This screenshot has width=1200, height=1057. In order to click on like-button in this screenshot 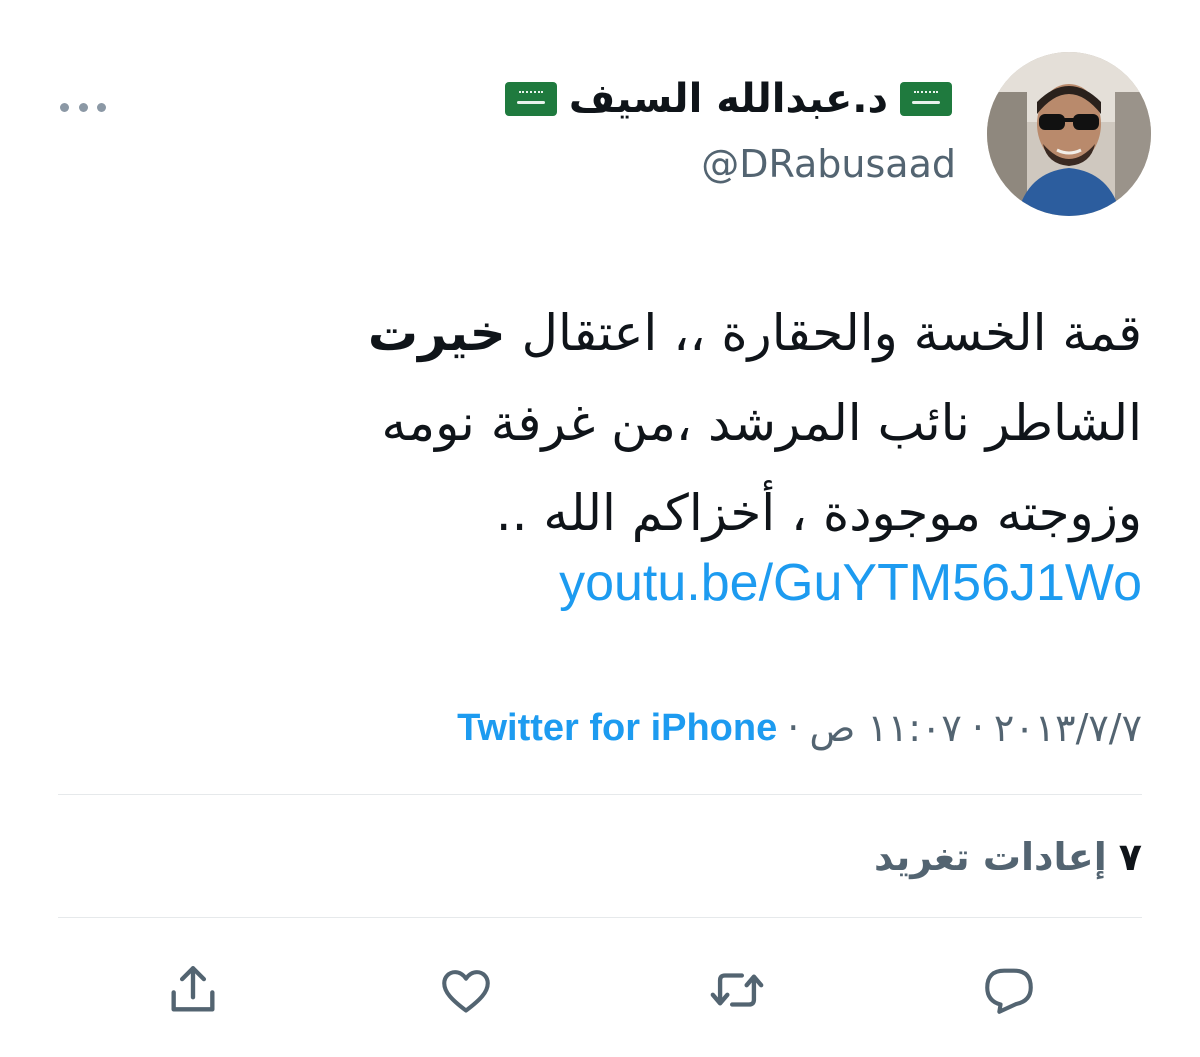, I will do `click(466, 990)`.